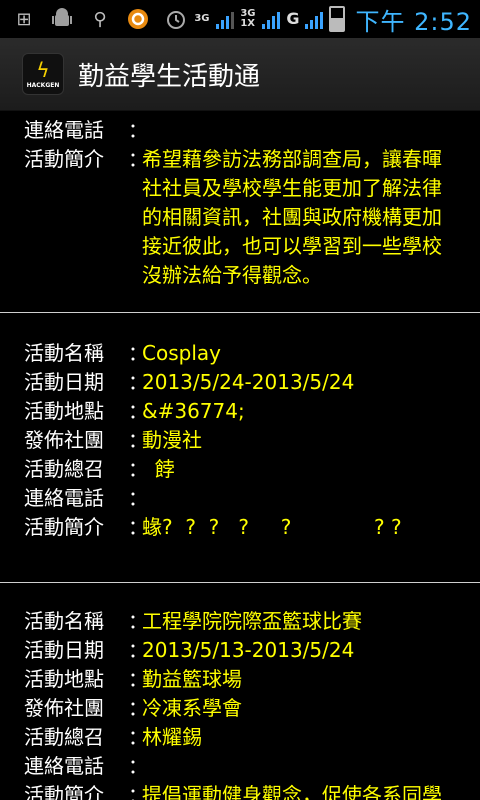 The width and height of the screenshot is (480, 800). Describe the element at coordinates (172, 737) in the screenshot. I see `leader-value: 林耀錫` at that location.